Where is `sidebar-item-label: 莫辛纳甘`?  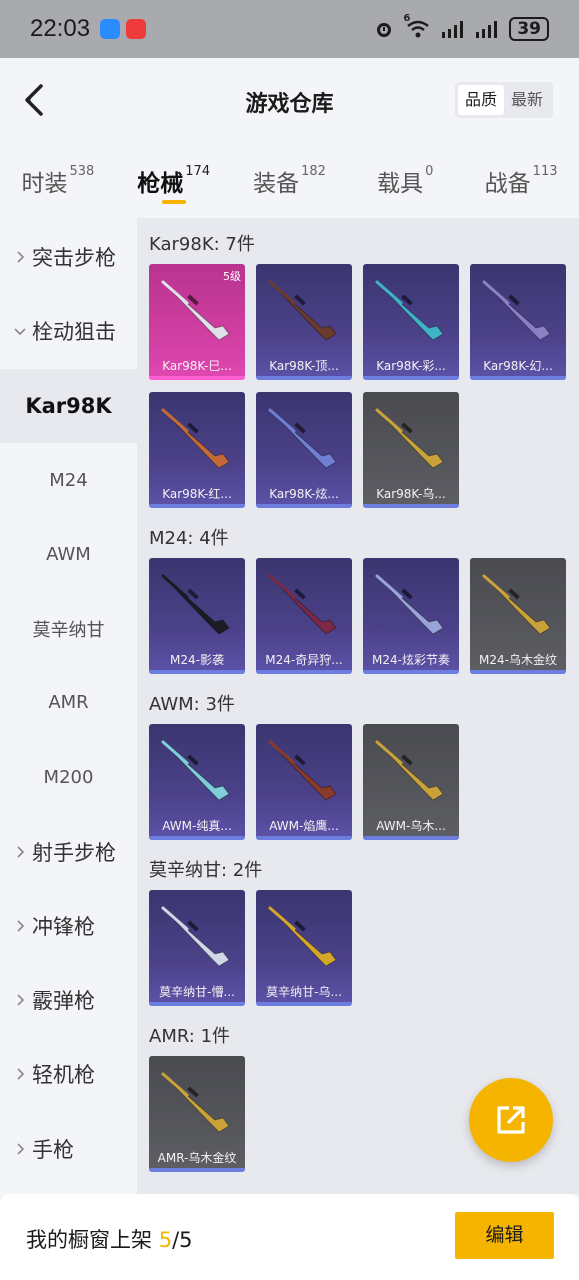
sidebar-item-label: 莫辛纳甘 is located at coordinates (68, 630).